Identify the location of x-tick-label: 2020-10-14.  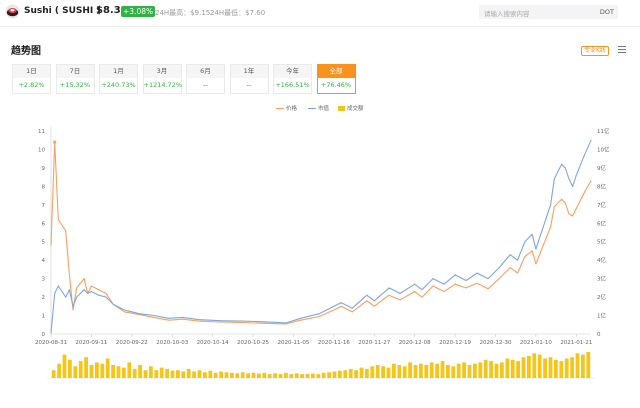
(213, 343).